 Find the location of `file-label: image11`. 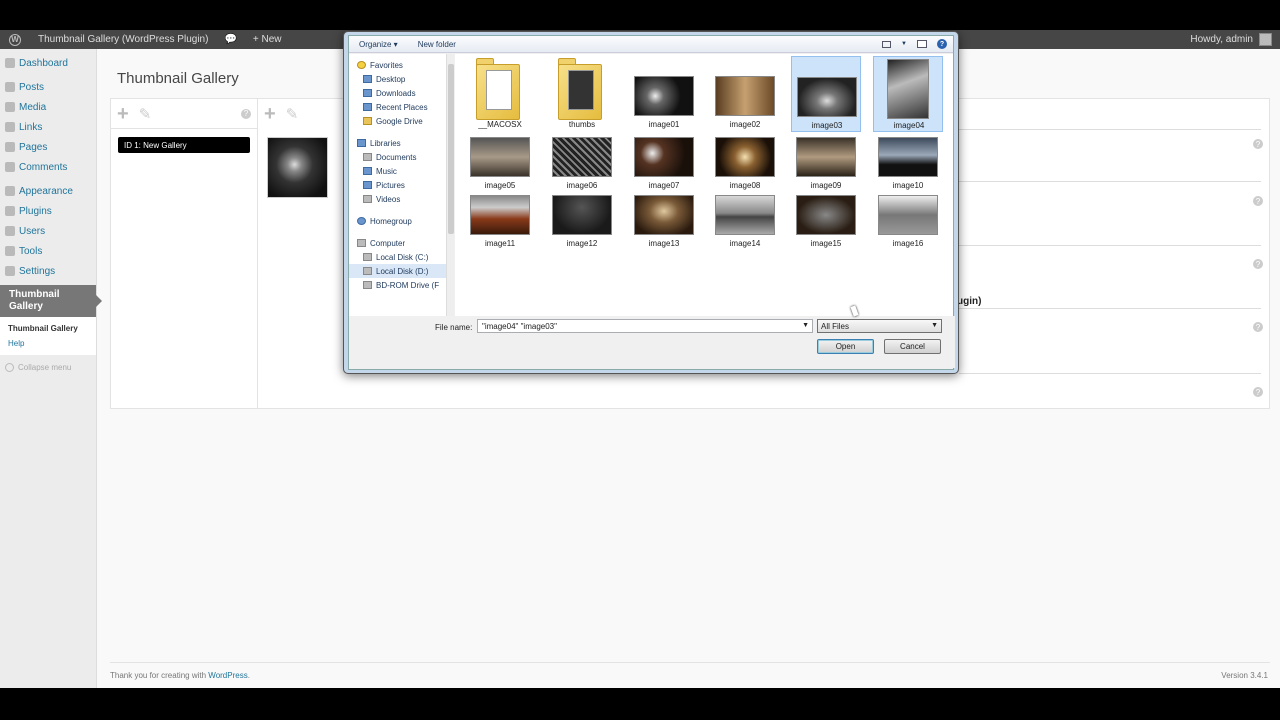

file-label: image11 is located at coordinates (500, 243).